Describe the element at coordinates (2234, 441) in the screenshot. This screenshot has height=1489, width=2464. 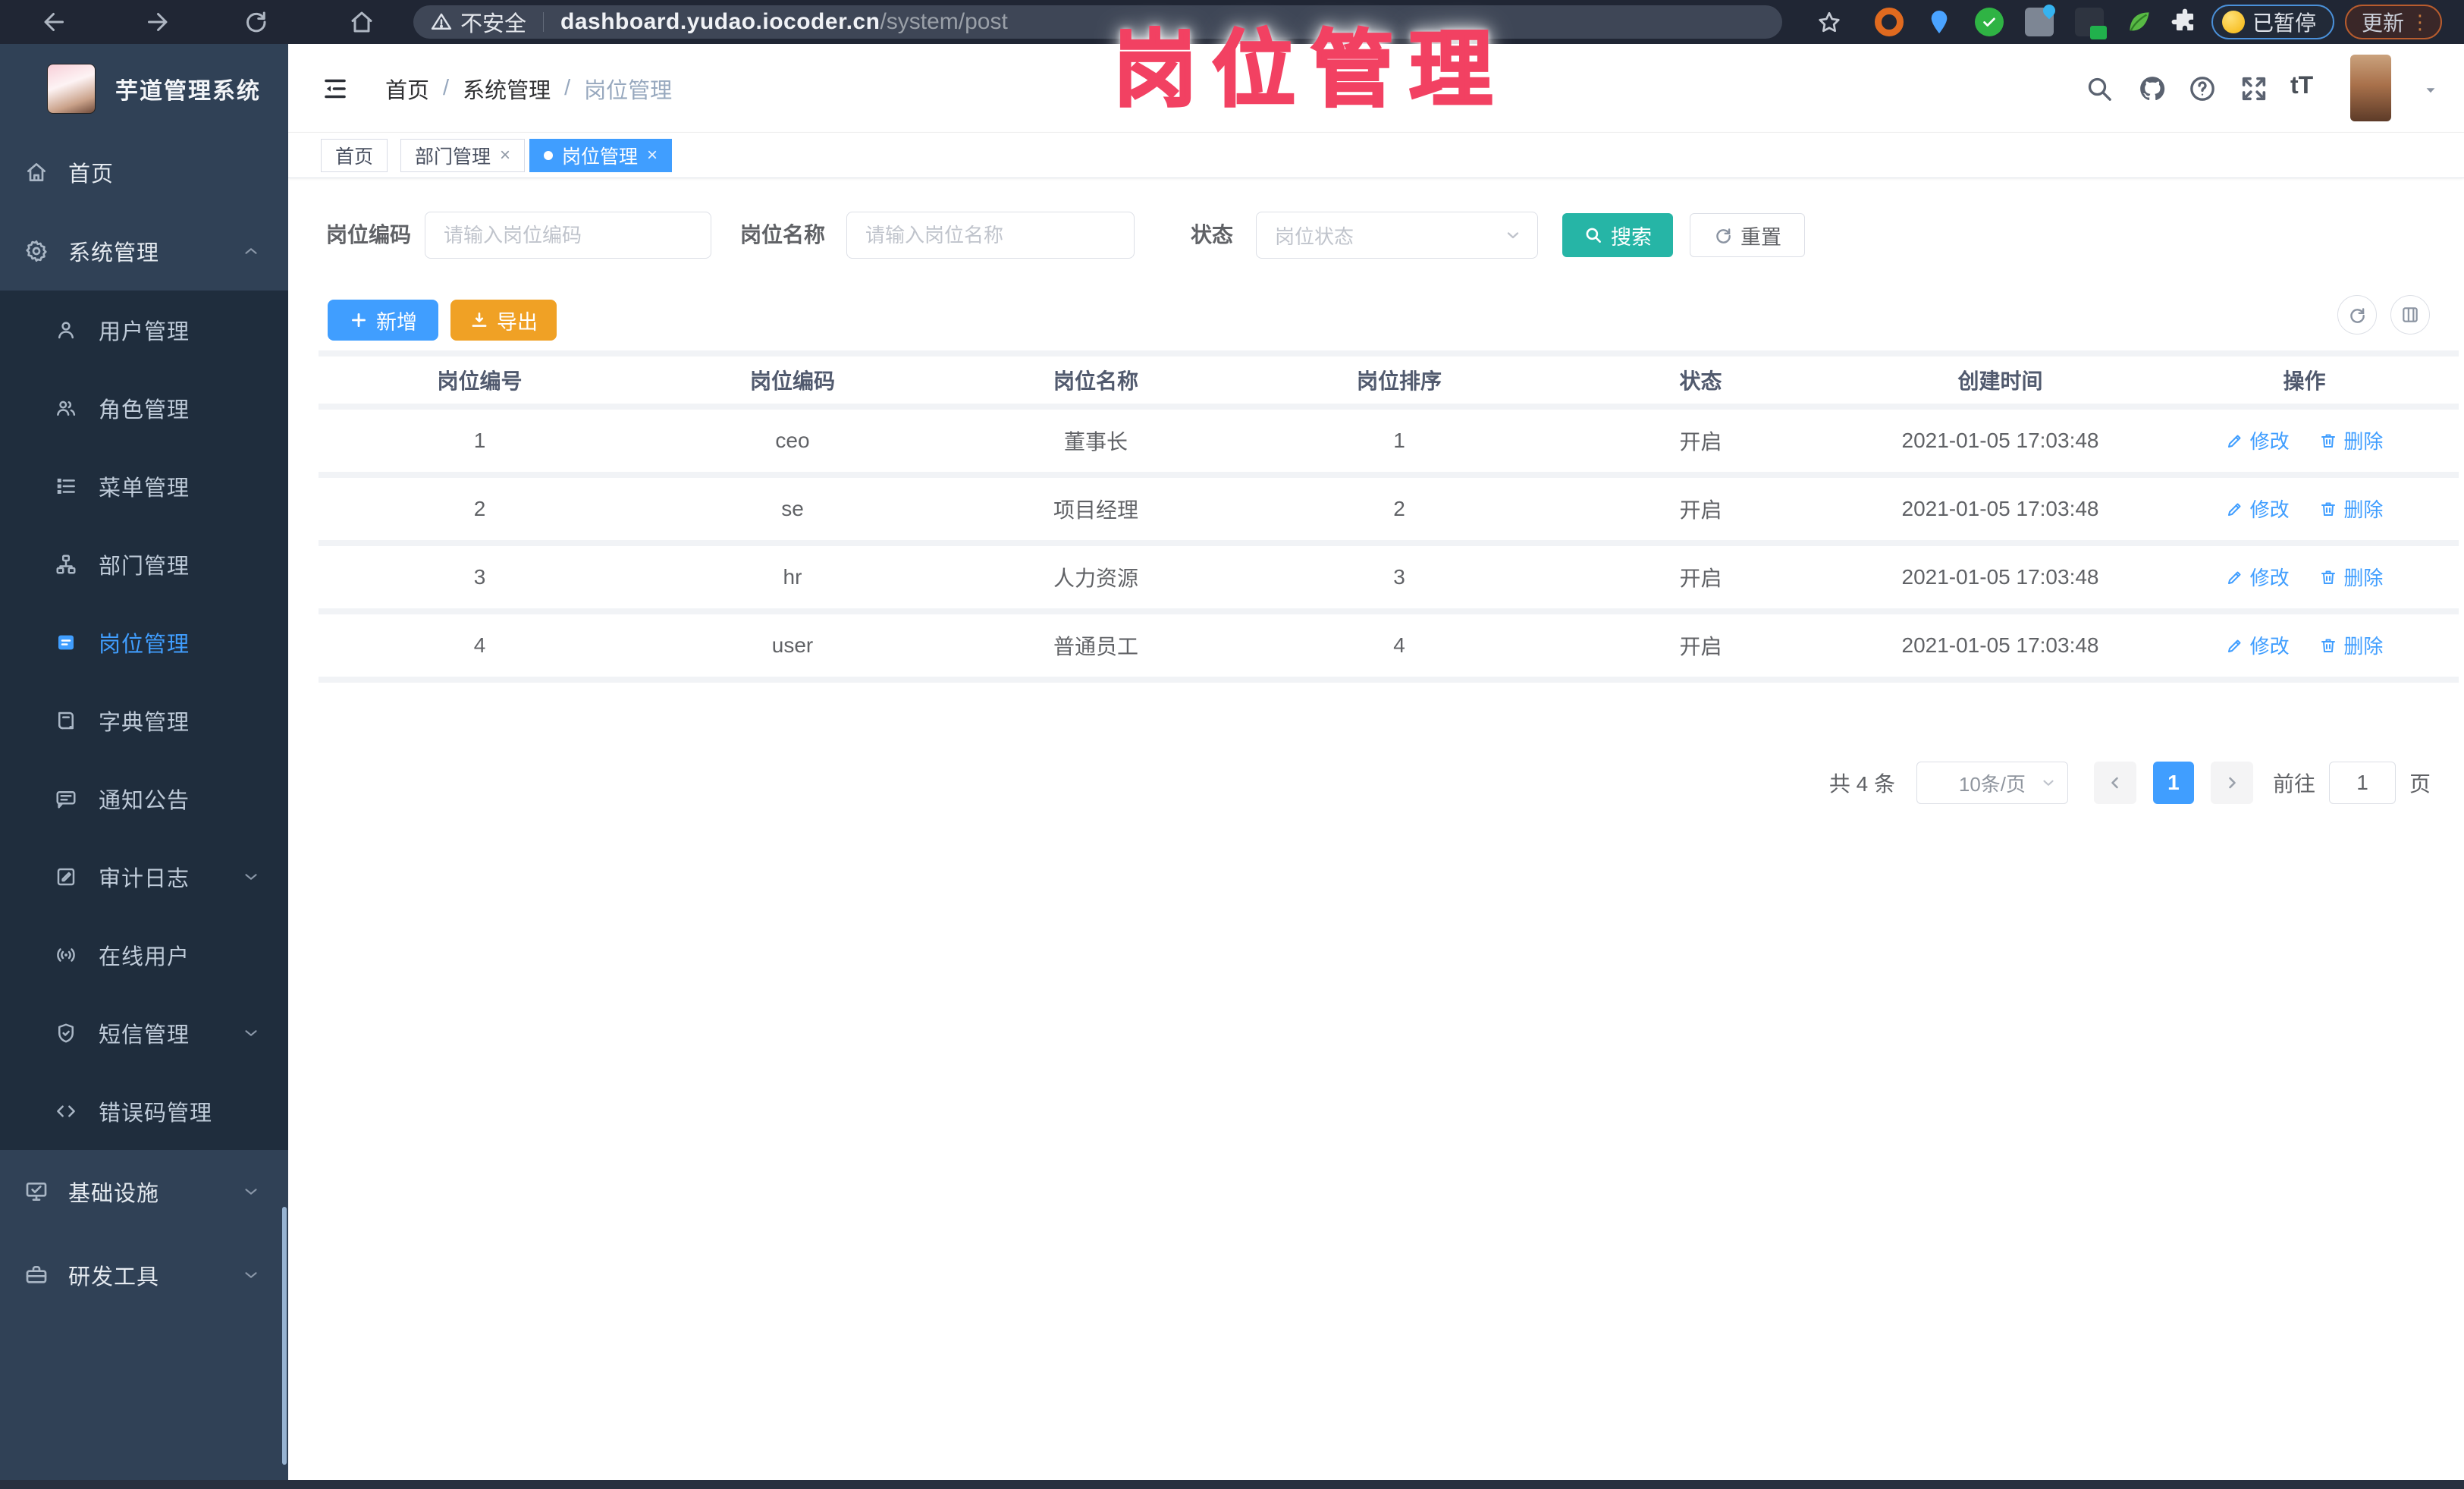
I see `pencil-icon` at that location.